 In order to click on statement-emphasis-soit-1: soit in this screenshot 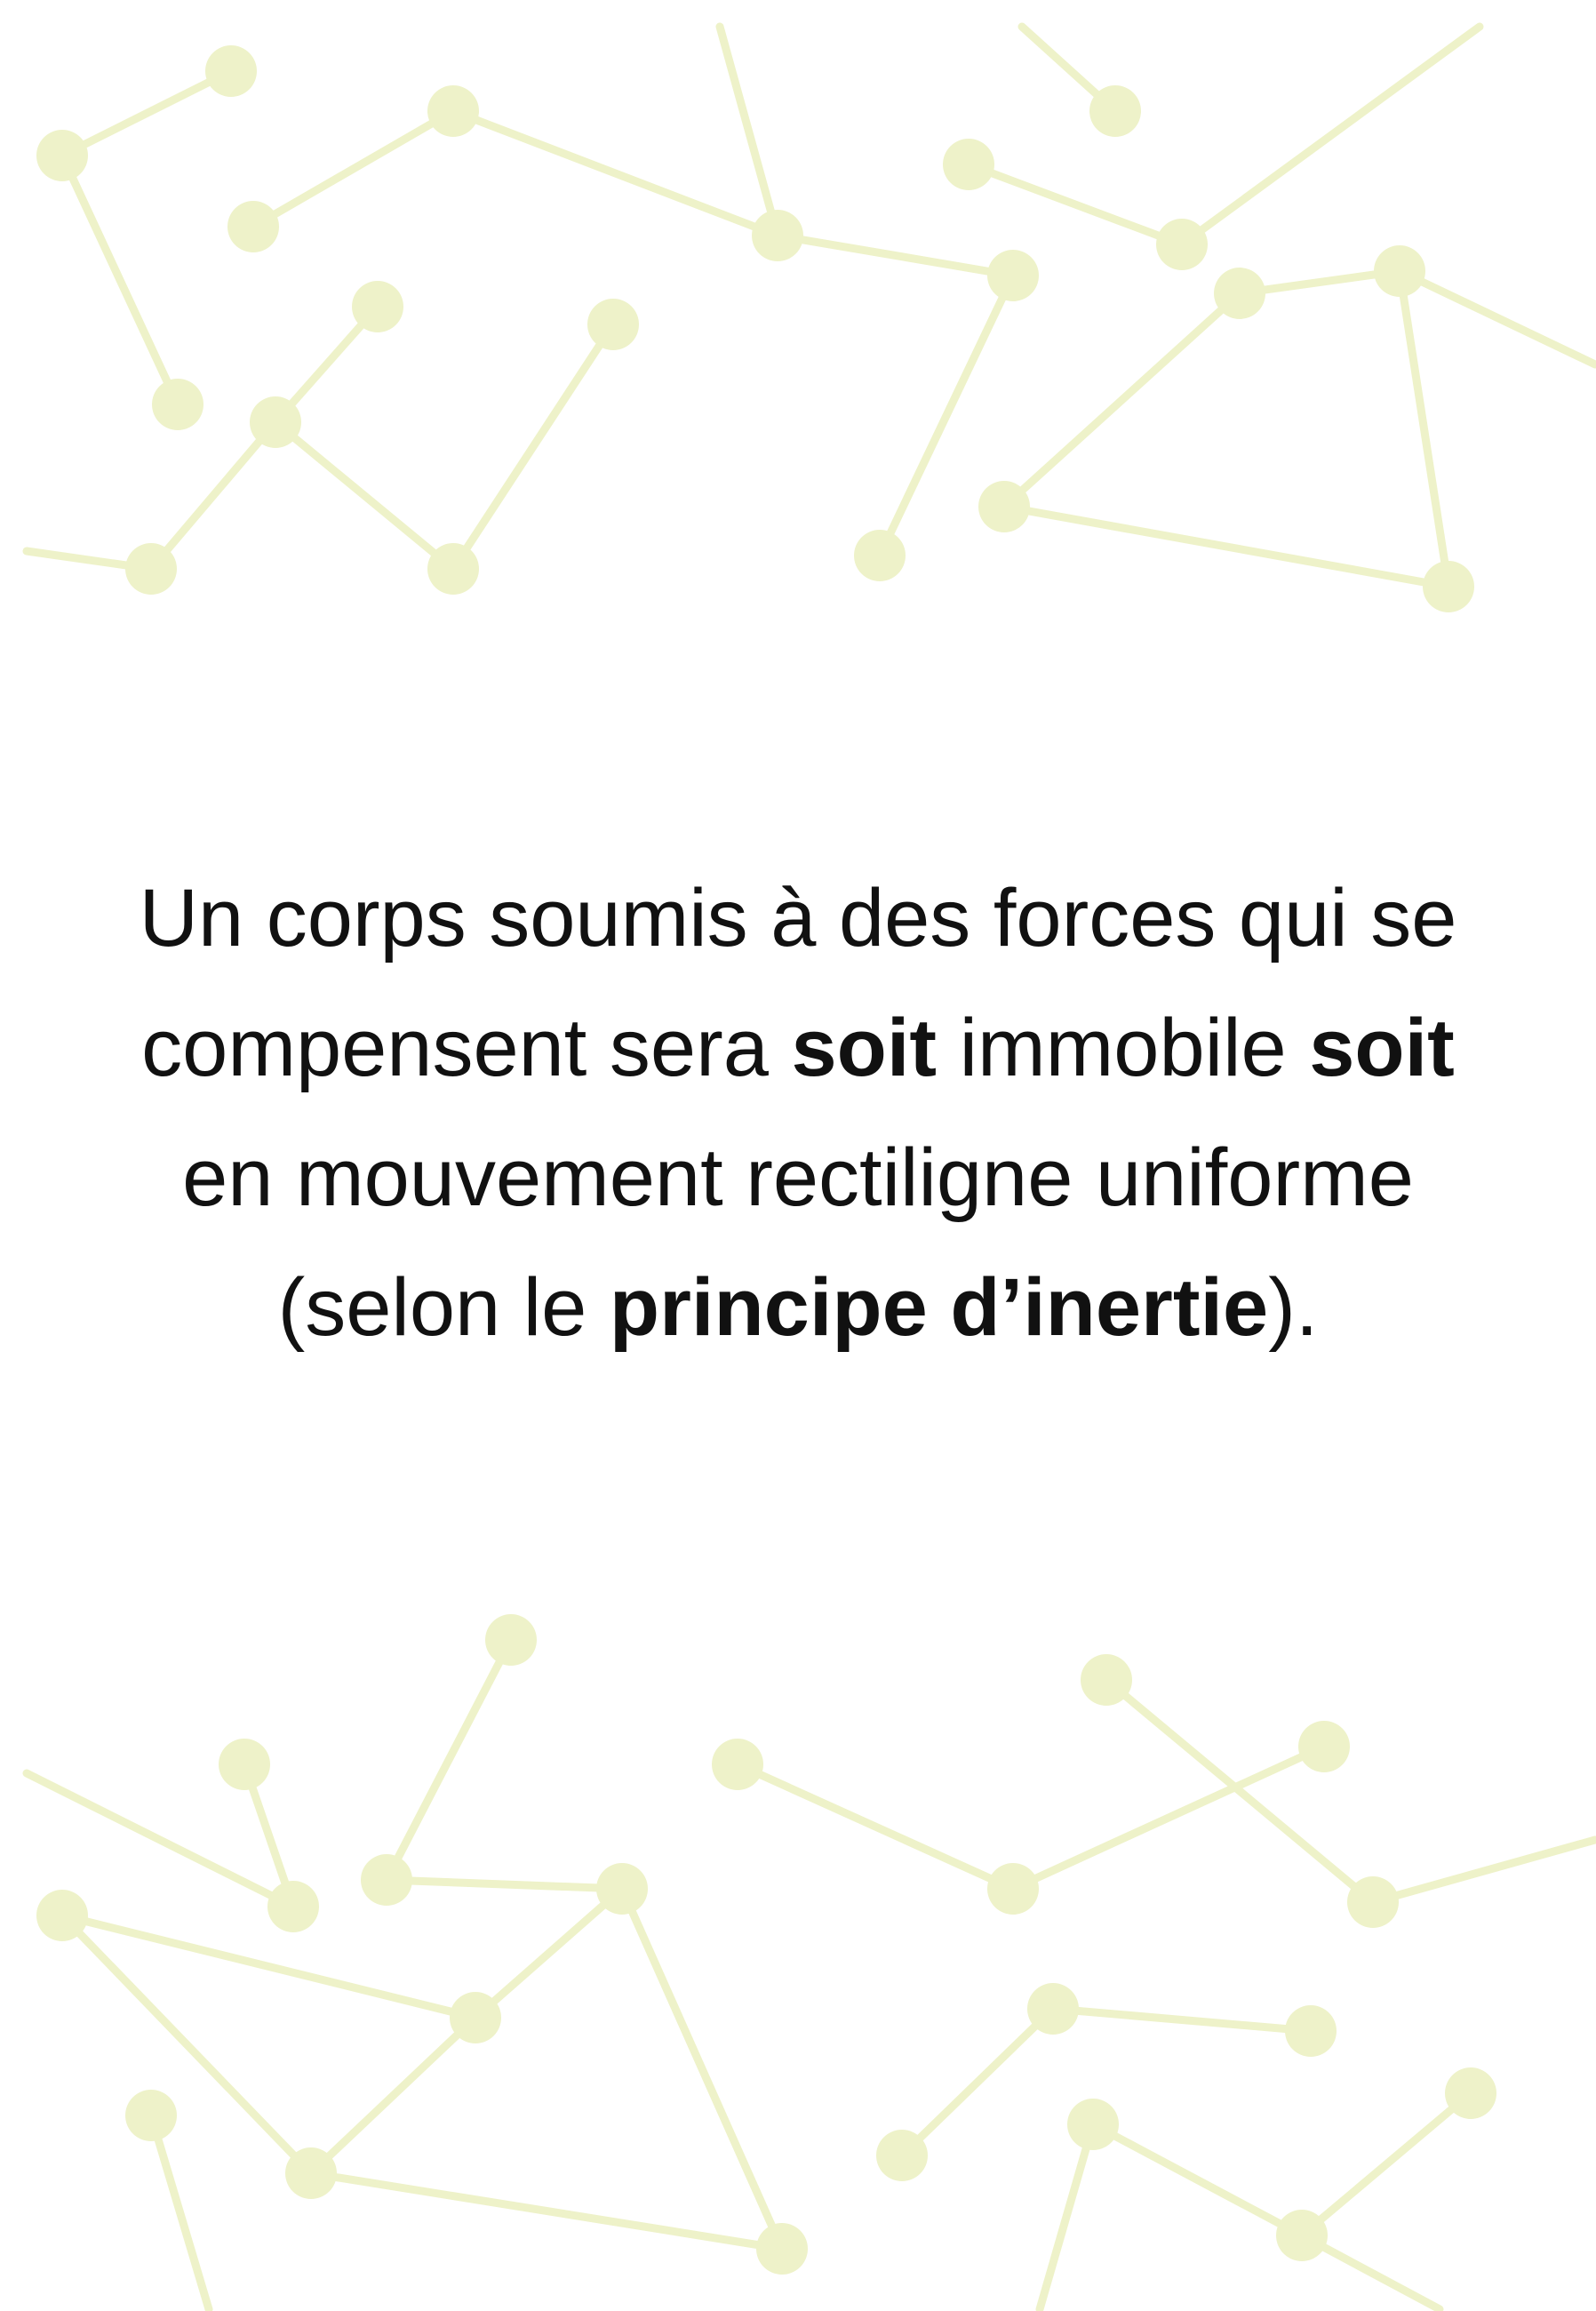, I will do `click(864, 1048)`.